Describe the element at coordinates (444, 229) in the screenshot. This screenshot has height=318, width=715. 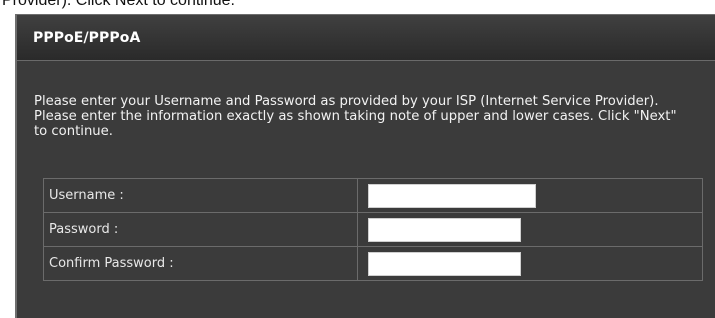
I see `password-input` at that location.